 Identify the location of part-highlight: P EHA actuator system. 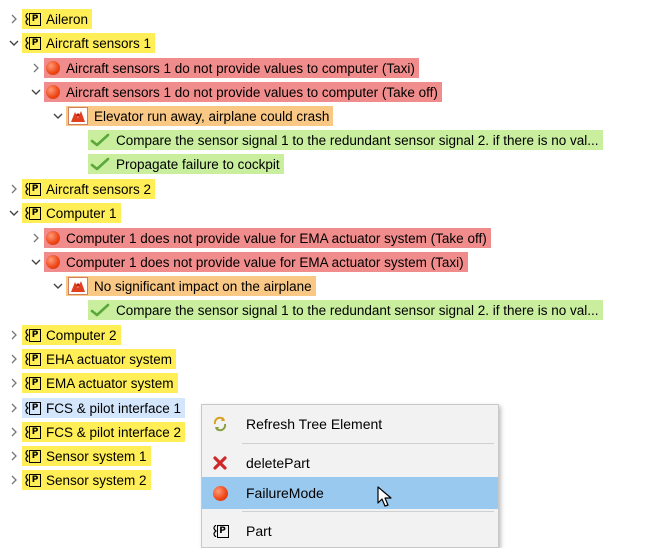
(99, 359).